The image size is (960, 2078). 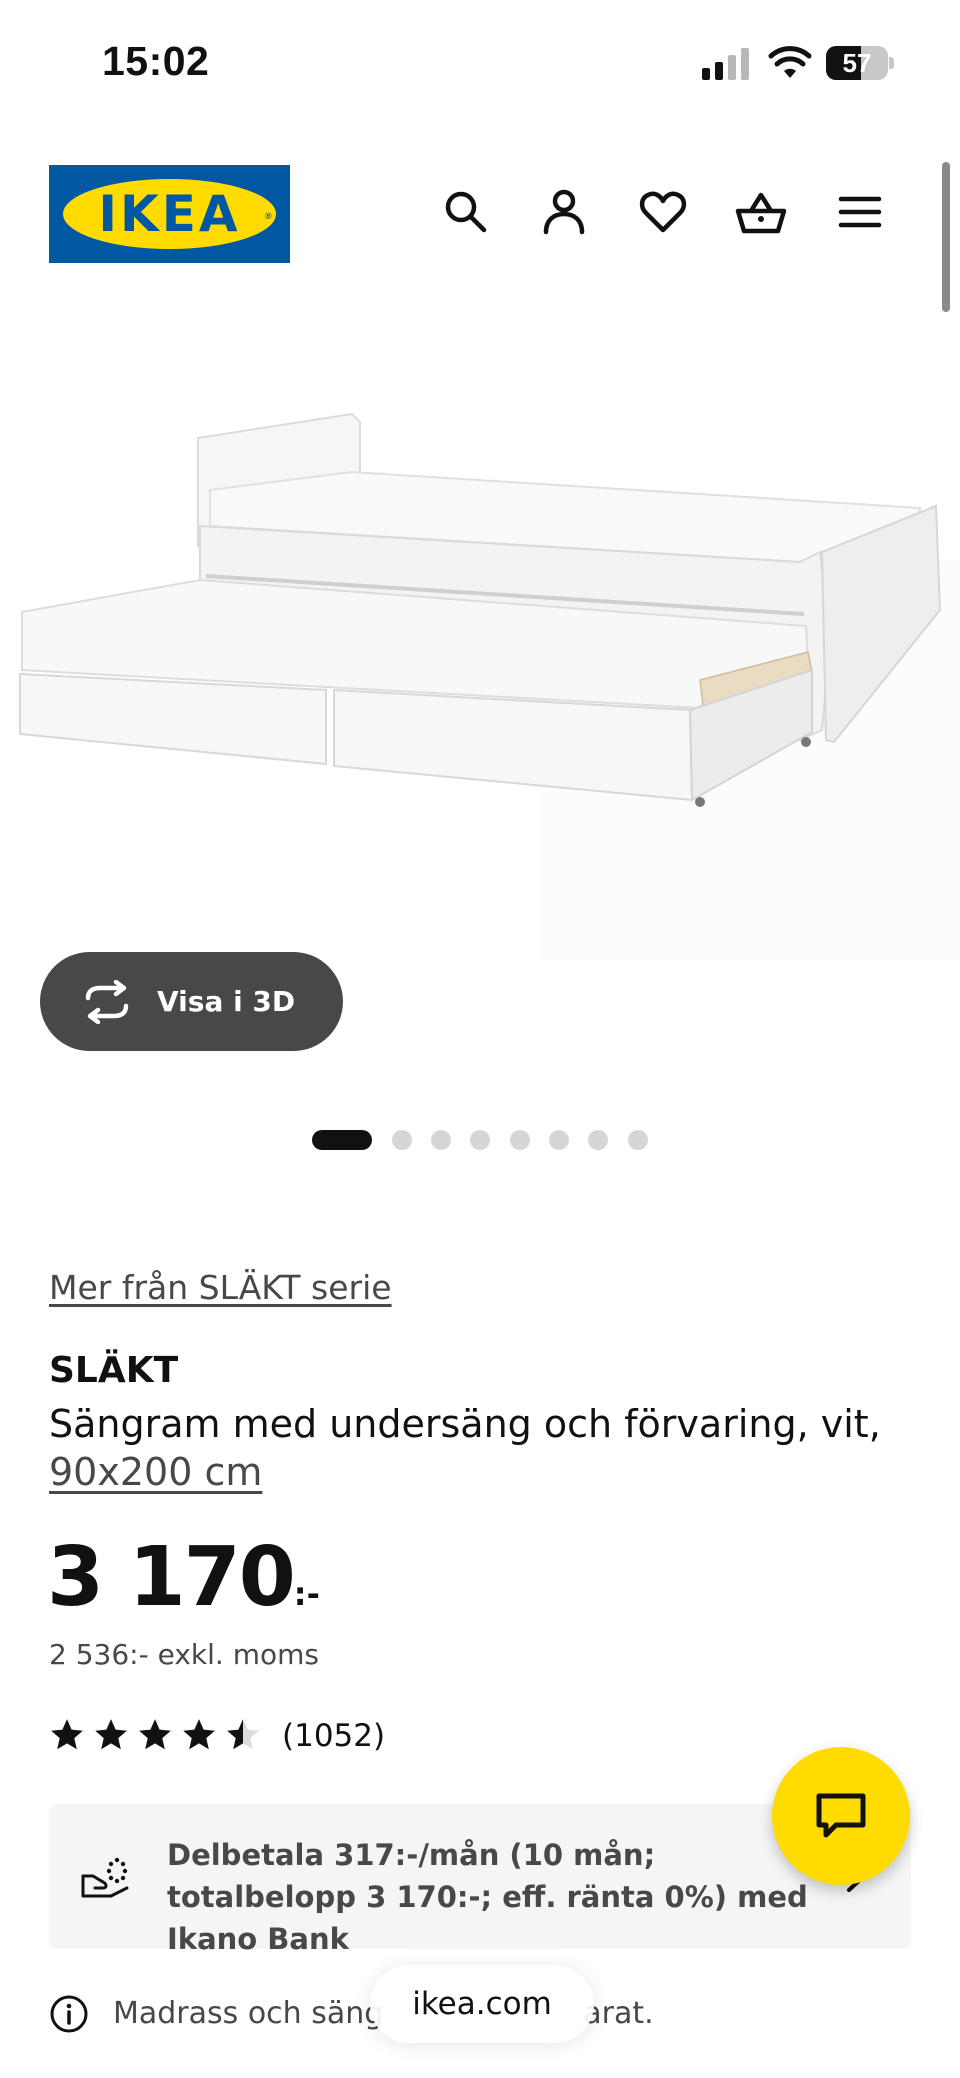 What do you see at coordinates (480, 65) in the screenshot?
I see `status-bar: 15:02 57` at bounding box center [480, 65].